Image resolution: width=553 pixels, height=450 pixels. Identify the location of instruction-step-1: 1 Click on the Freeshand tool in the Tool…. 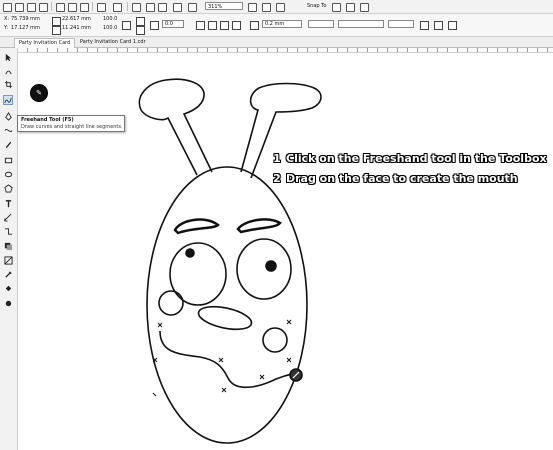
(409, 158).